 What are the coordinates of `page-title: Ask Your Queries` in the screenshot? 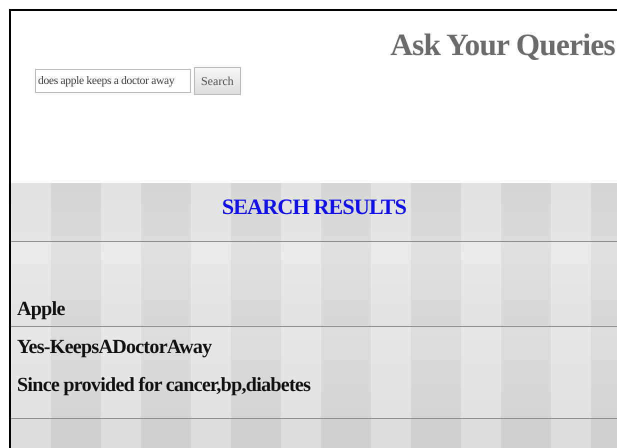 It's located at (502, 45).